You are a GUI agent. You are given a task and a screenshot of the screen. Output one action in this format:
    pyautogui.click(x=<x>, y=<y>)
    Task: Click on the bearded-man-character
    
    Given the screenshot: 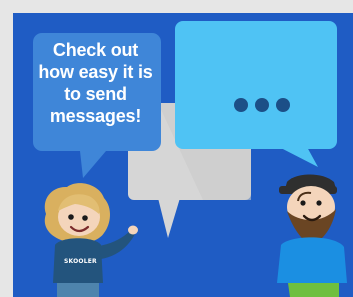 What is the action you would take?
    pyautogui.click(x=312, y=235)
    